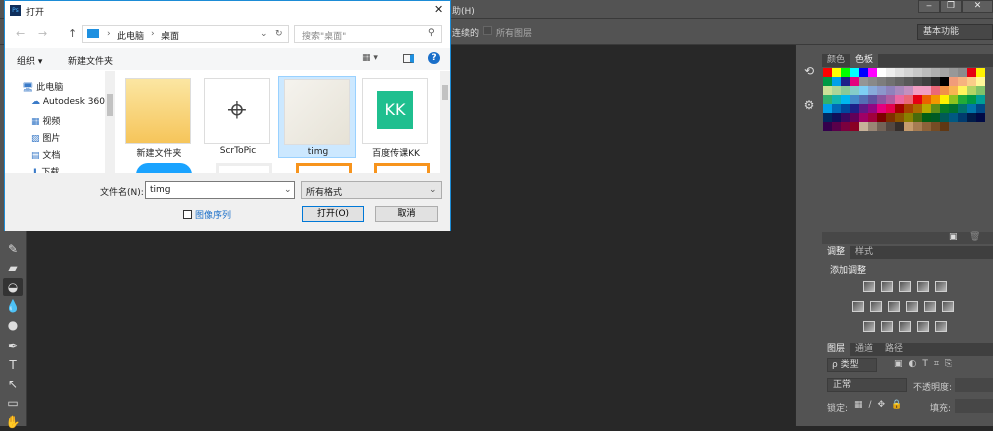  What do you see at coordinates (13, 365) in the screenshot?
I see `type-tool-icon: T` at bounding box center [13, 365].